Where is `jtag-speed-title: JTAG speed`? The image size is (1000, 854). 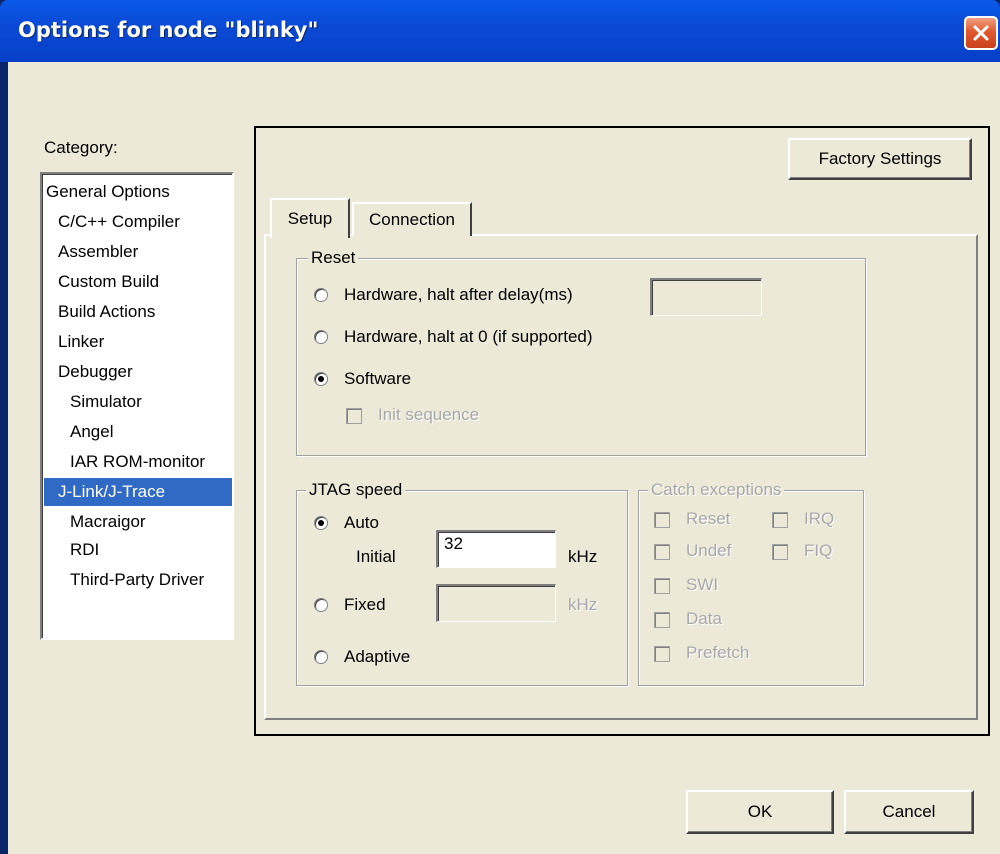 jtag-speed-title: JTAG speed is located at coordinates (356, 490).